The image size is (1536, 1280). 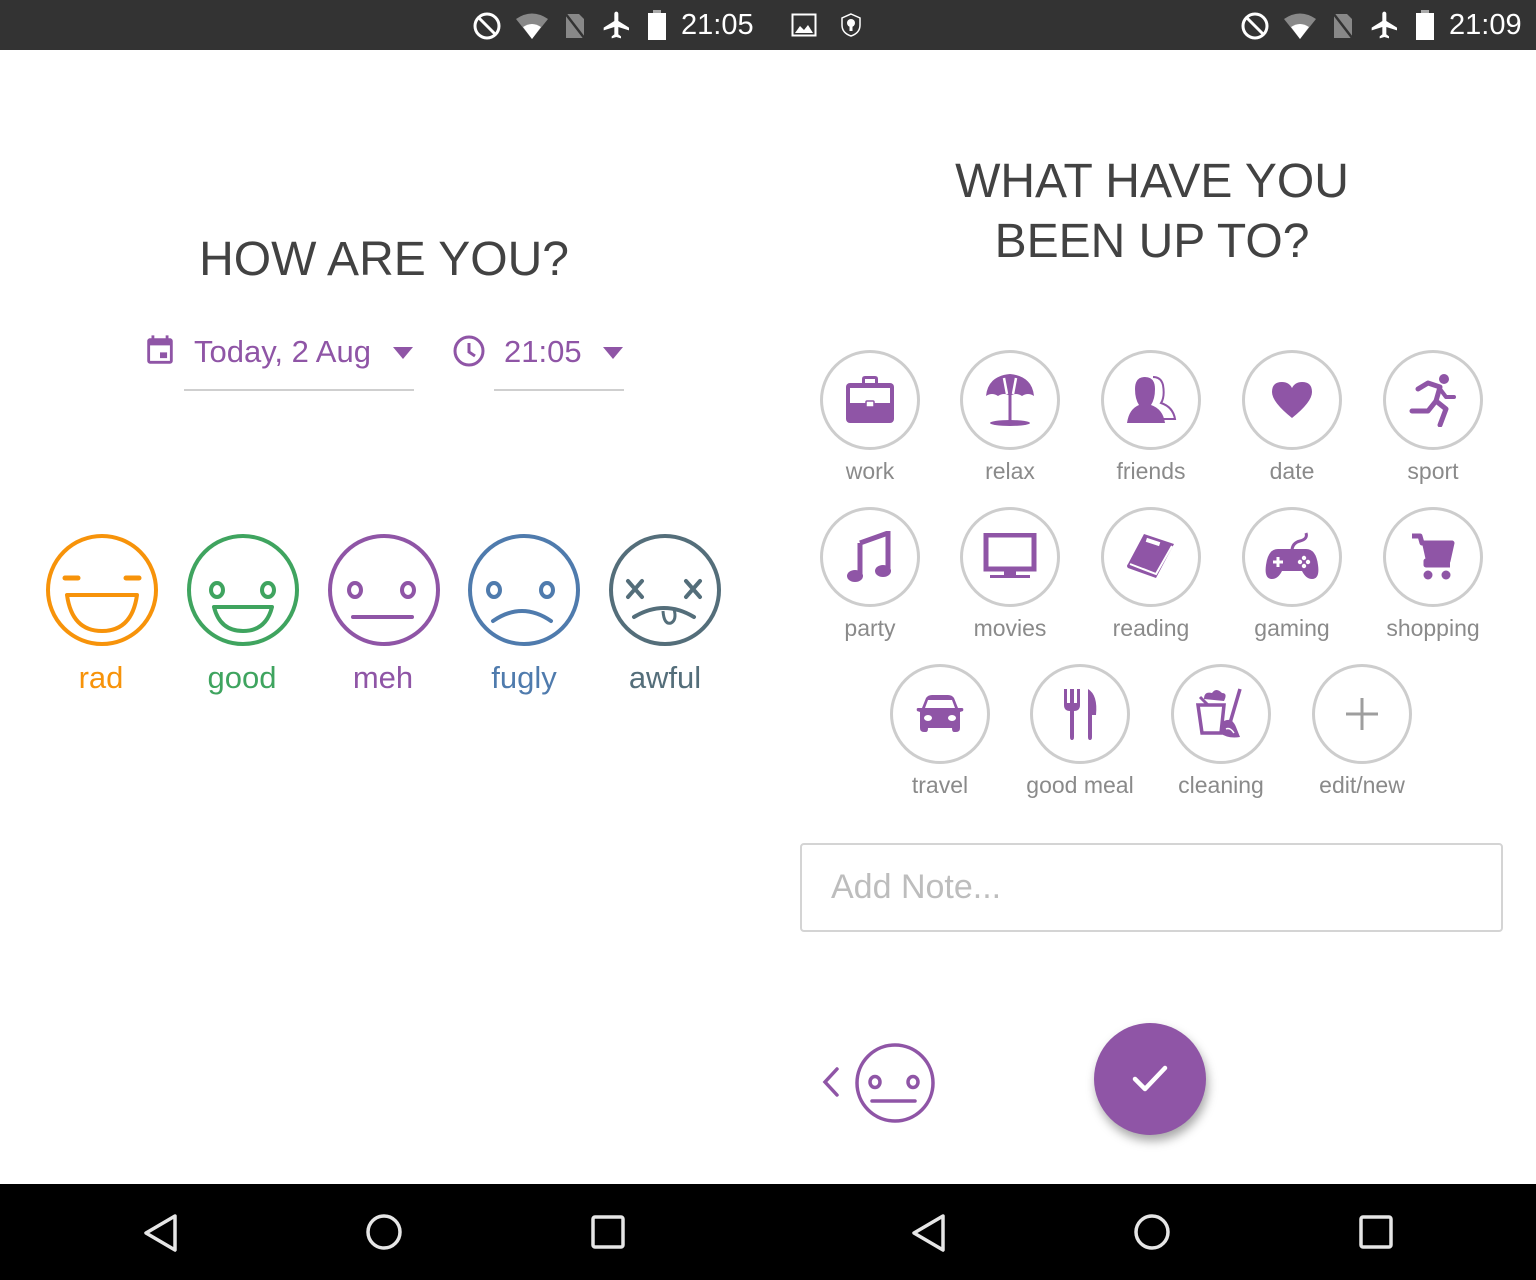 I want to click on activity-label: date, so click(x=1292, y=471).